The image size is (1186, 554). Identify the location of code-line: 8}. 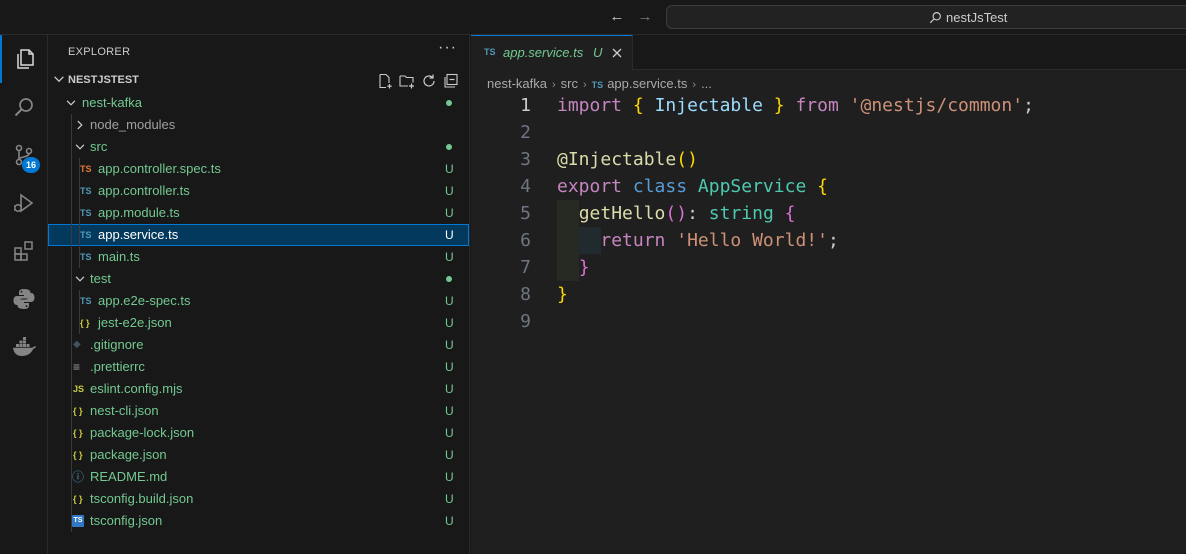
(828, 294).